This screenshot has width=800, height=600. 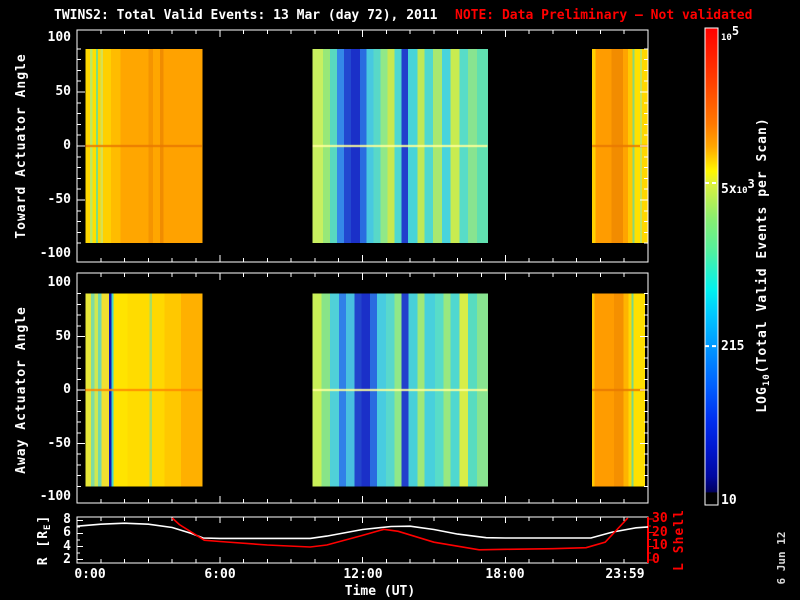 What do you see at coordinates (67, 145) in the screenshot?
I see `y-tick-label-toward-0: 0` at bounding box center [67, 145].